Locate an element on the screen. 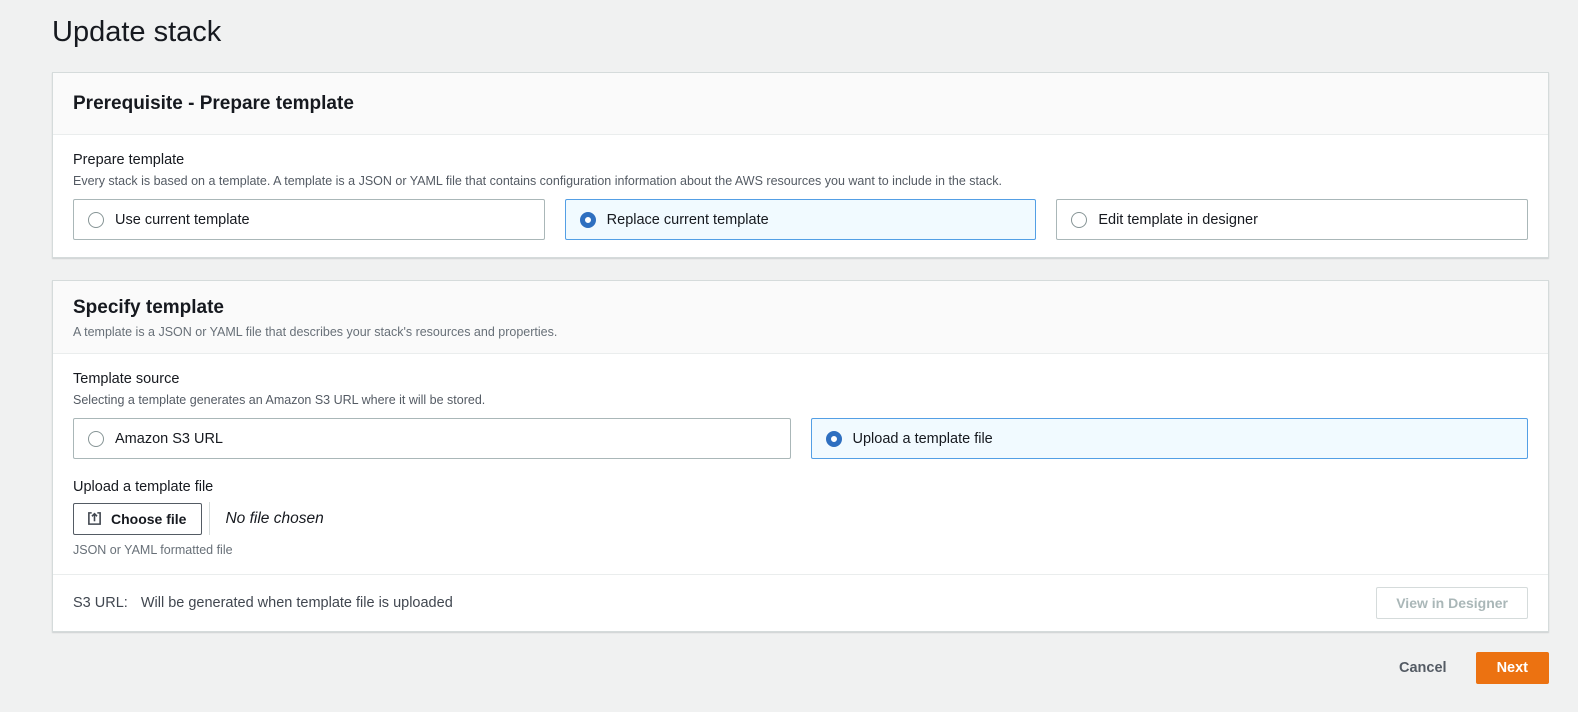  template-source-label: Template source is located at coordinates (126, 379).